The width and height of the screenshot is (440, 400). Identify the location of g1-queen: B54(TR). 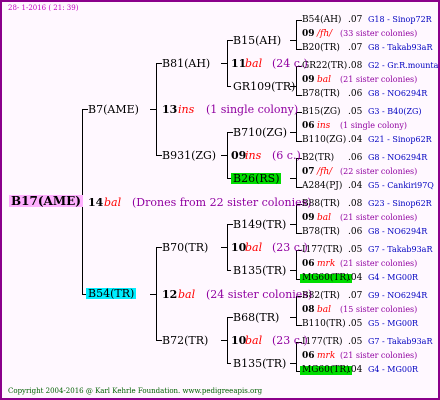
(111, 293).